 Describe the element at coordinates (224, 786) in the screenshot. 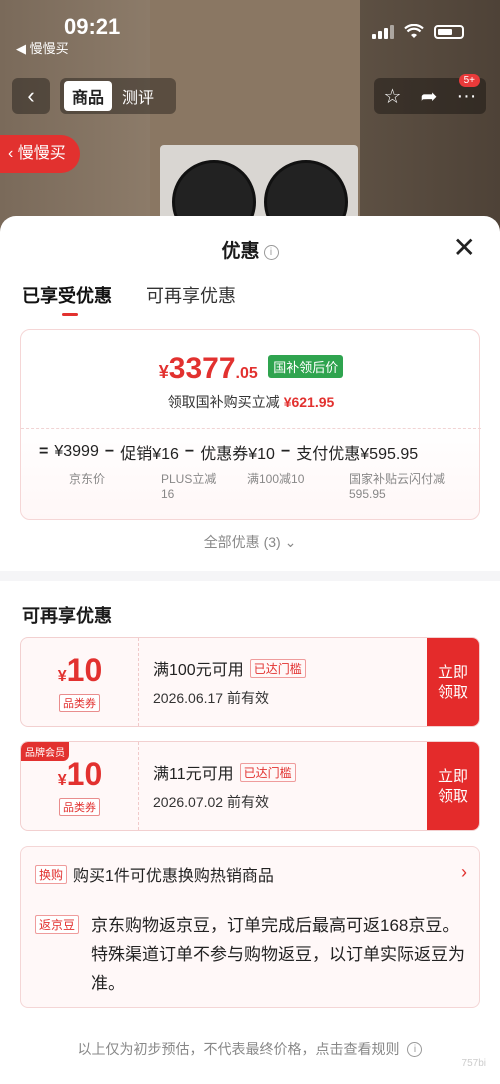

I see `coupon-details: 满11元可用 已达门槛 2026.07.02 前有效` at that location.